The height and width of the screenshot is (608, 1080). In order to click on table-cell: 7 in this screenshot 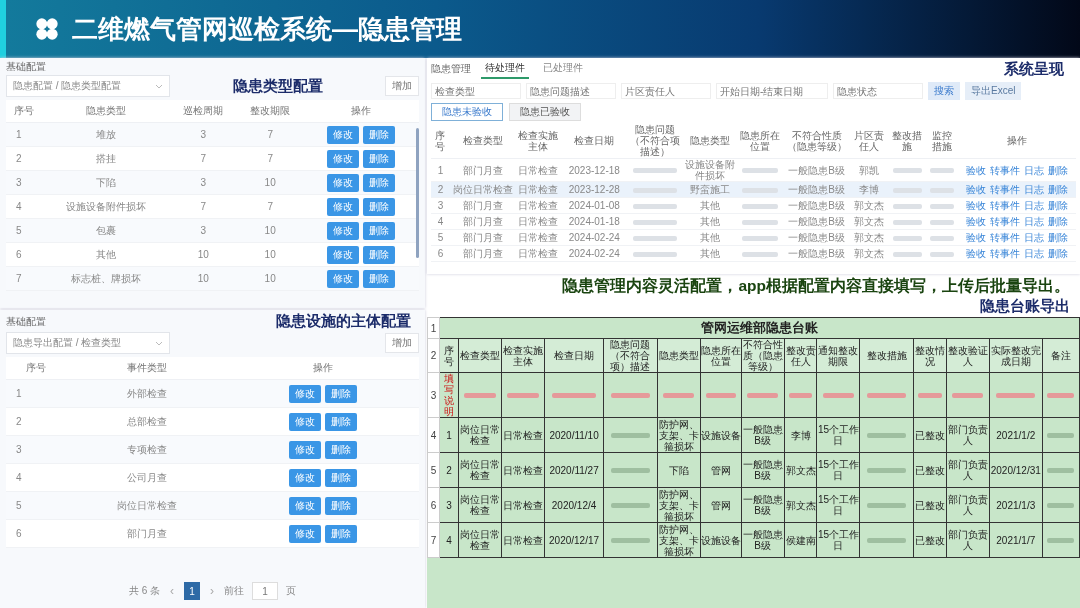, I will do `click(270, 206)`.